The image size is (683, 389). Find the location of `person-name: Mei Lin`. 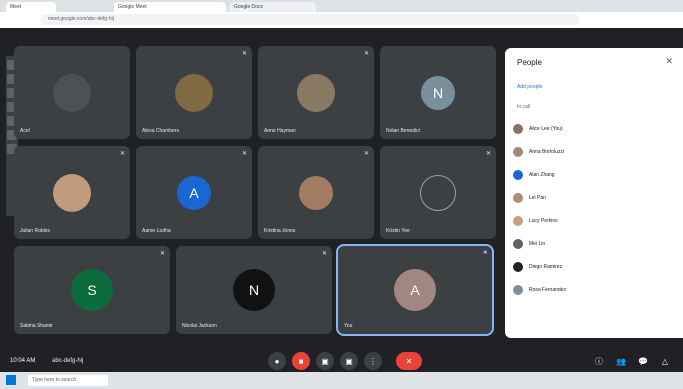

person-name: Mei Lin is located at coordinates (537, 244).